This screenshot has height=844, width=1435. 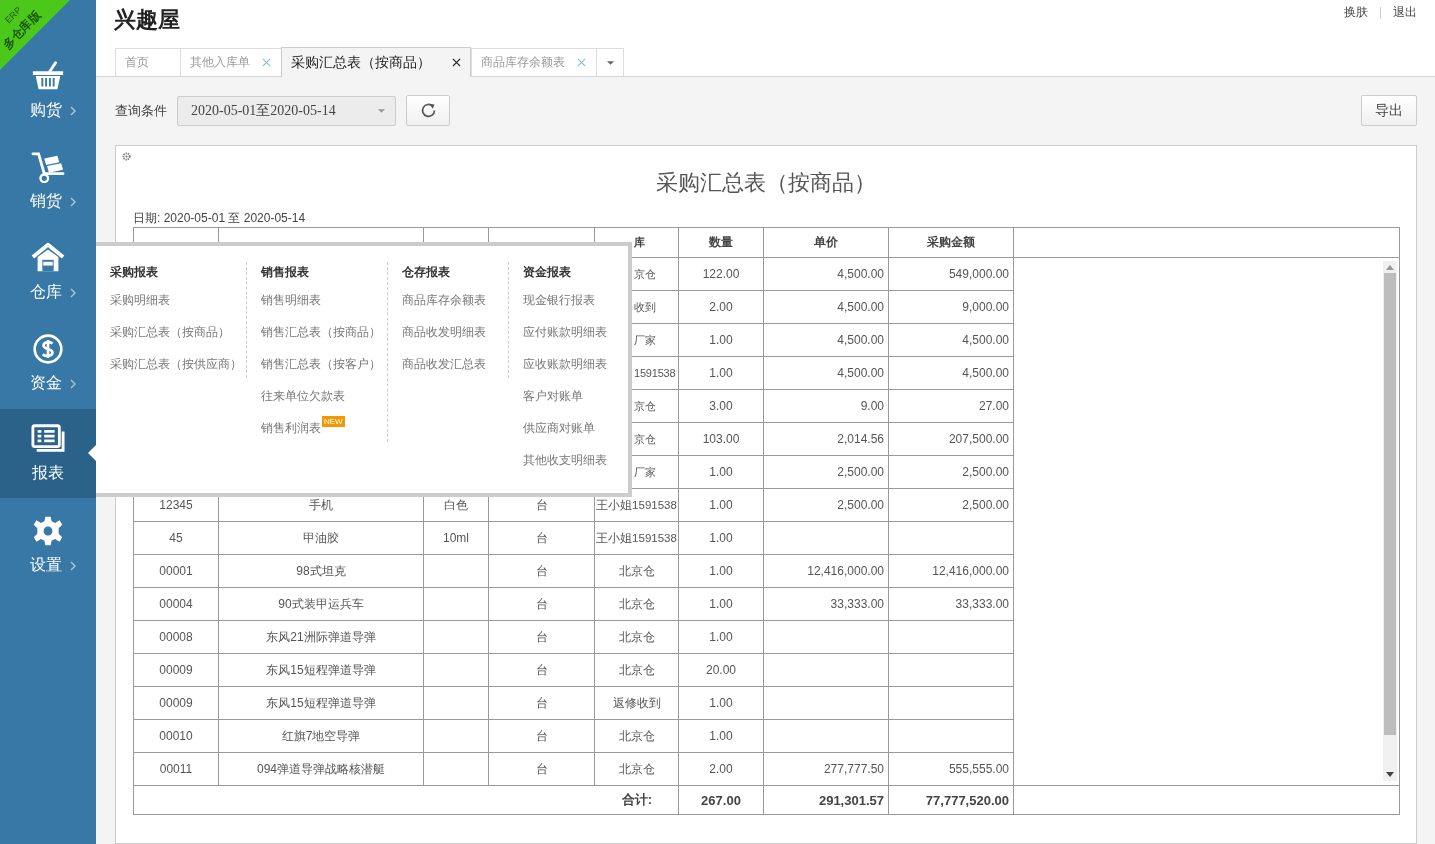 What do you see at coordinates (321, 736) in the screenshot?
I see `table-cell: 红旗7地空导弹` at bounding box center [321, 736].